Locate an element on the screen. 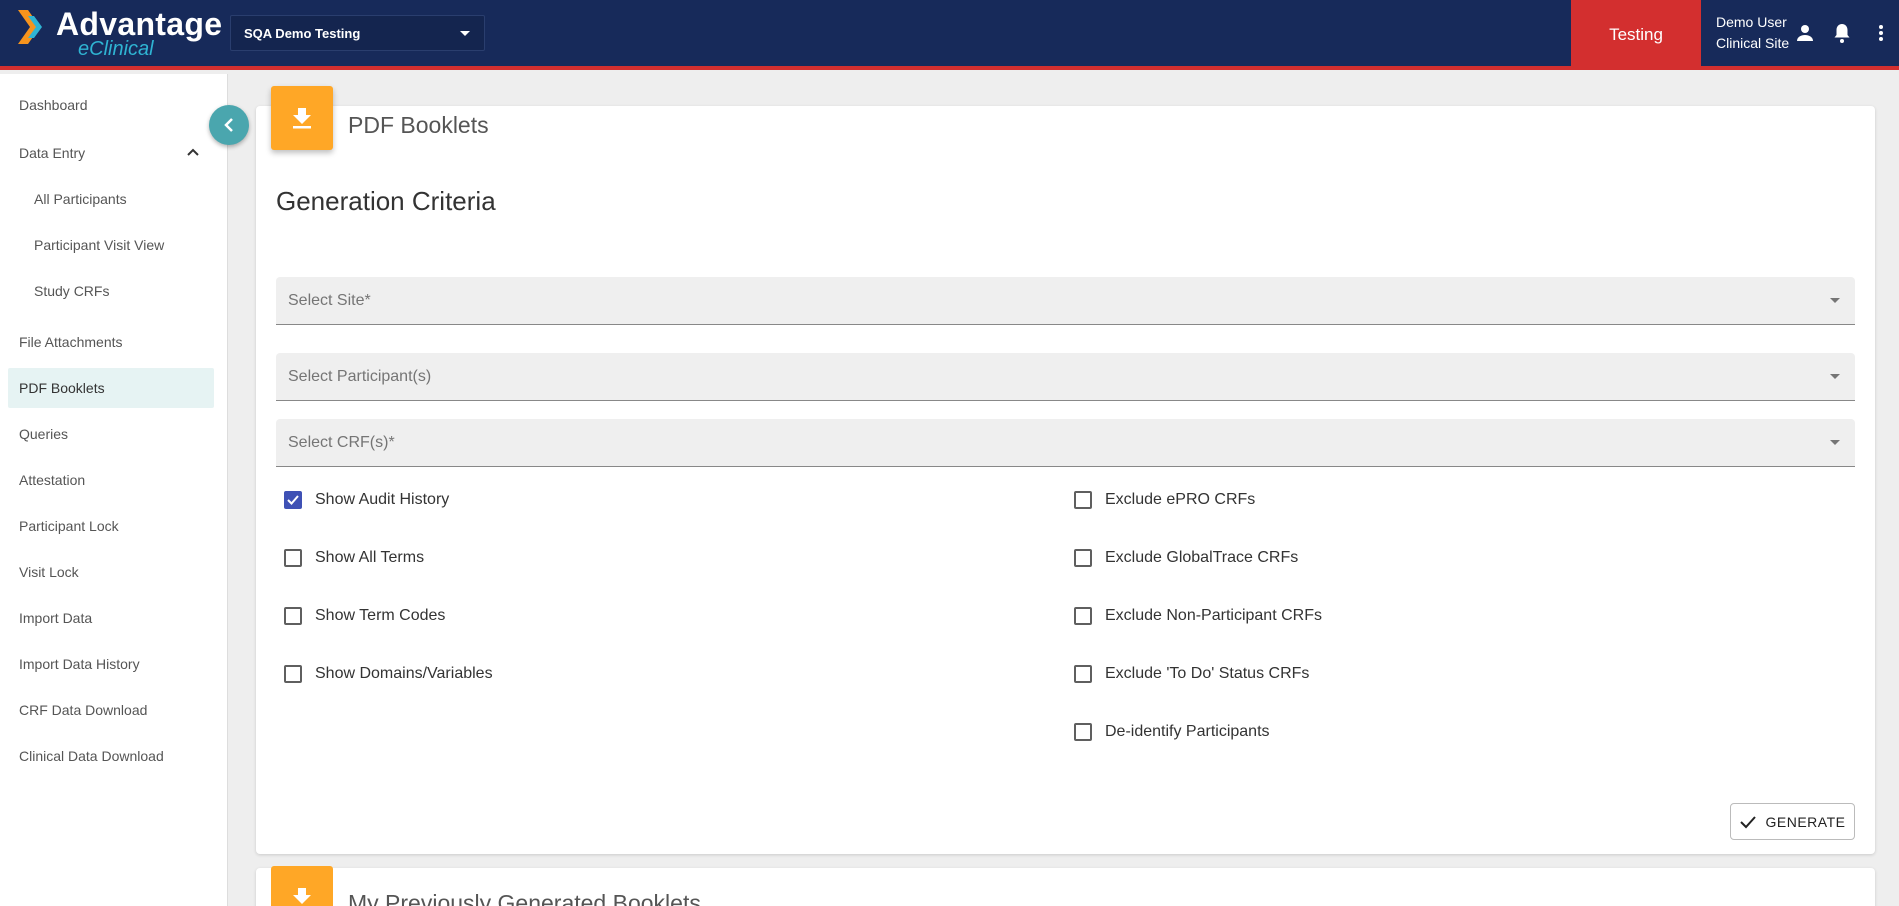 The height and width of the screenshot is (906, 1899). sidebar-item-file-attachments: File Attachments is located at coordinates (111, 342).